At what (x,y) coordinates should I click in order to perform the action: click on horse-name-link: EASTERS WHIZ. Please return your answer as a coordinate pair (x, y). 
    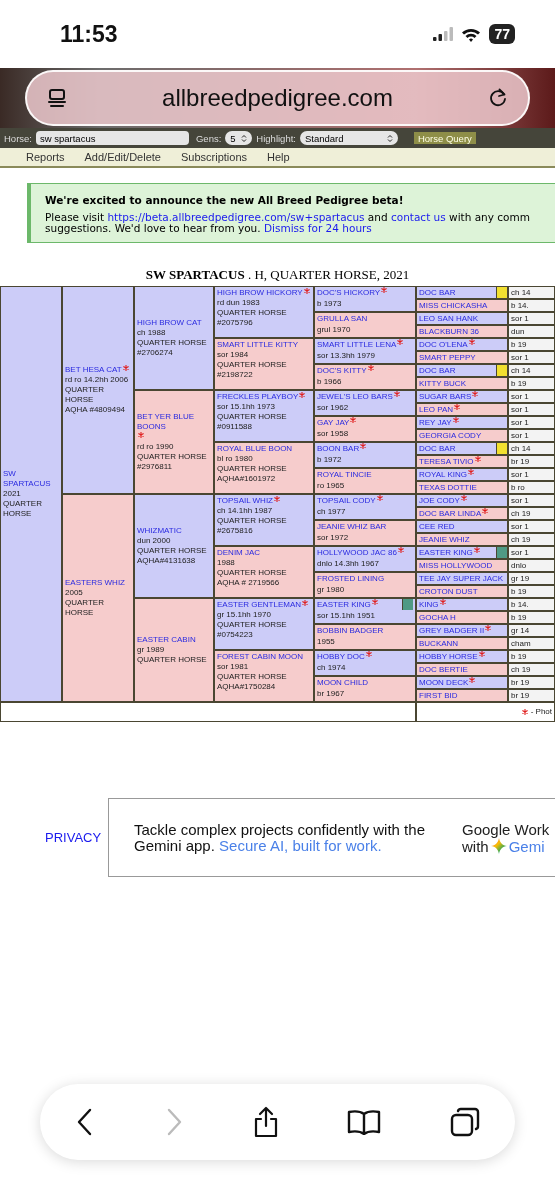
    Looking at the image, I should click on (95, 583).